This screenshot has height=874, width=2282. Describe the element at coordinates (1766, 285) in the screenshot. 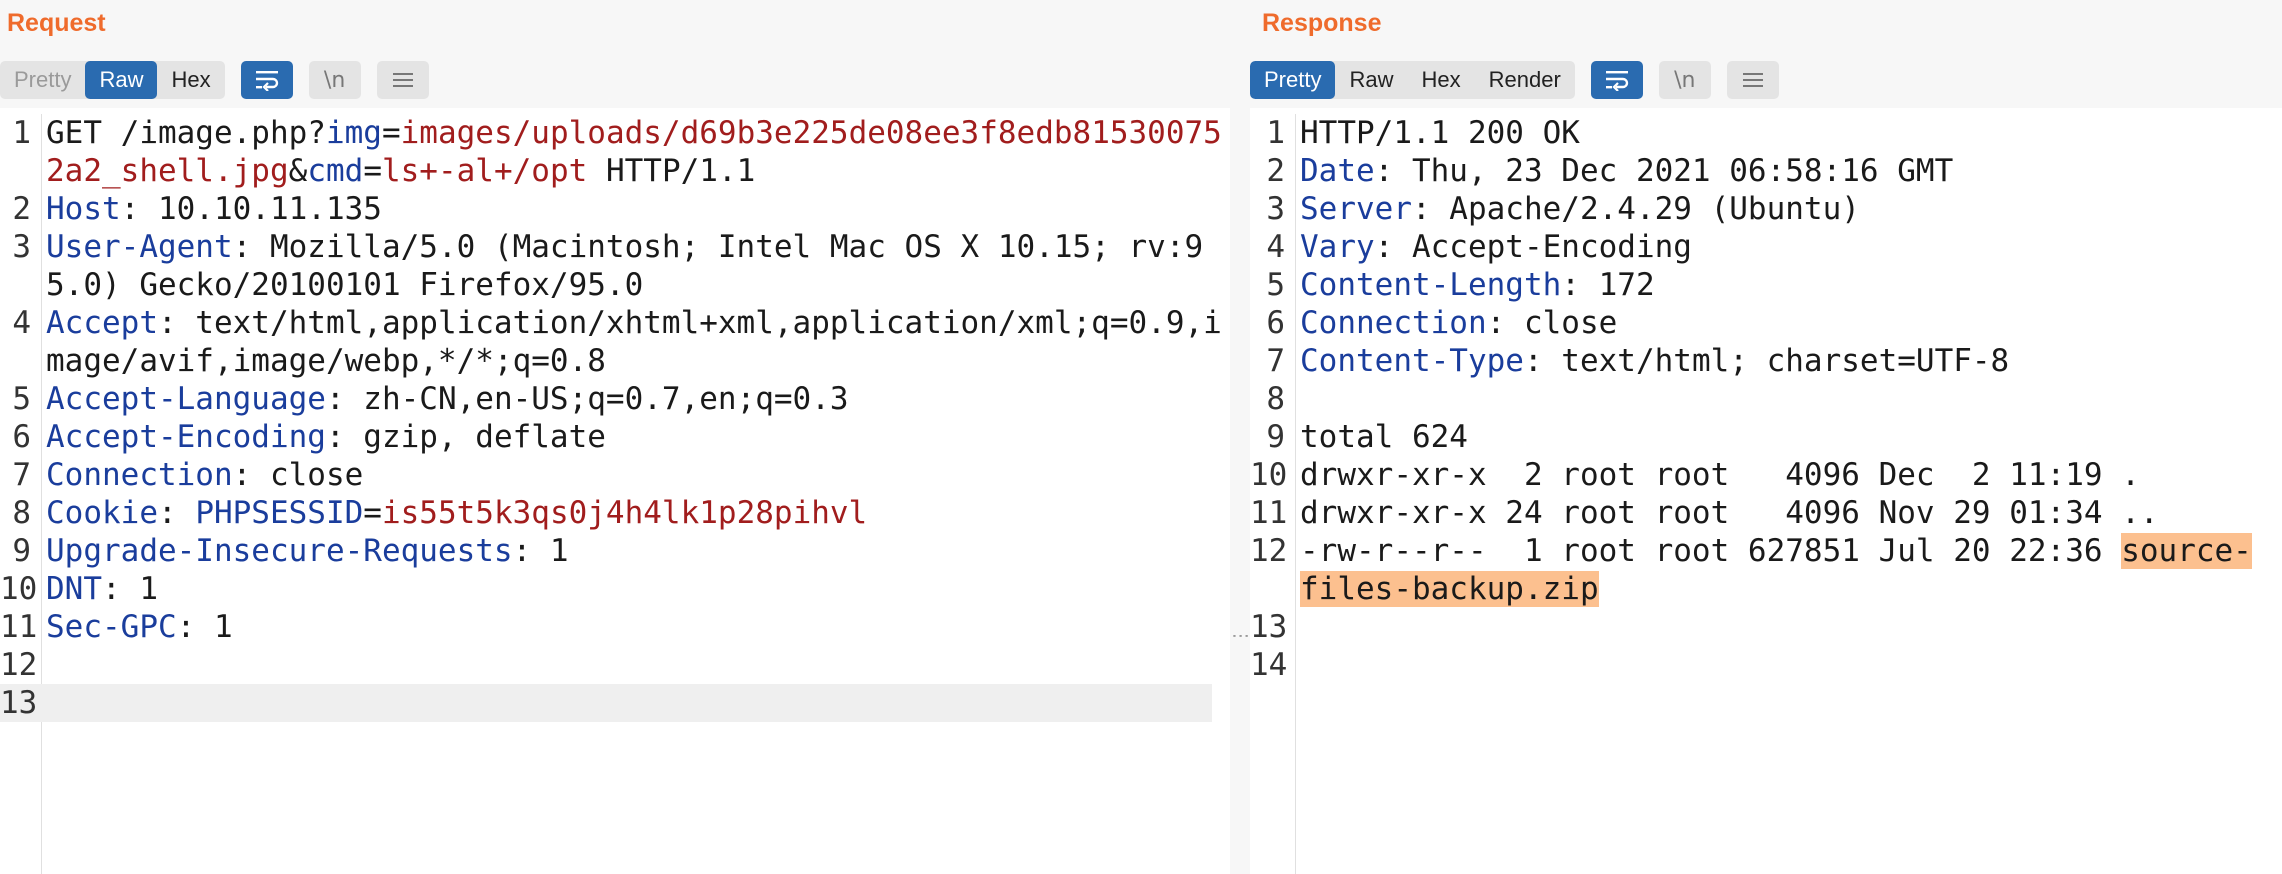

I see `response-line: 5 Content-Length: 172` at that location.